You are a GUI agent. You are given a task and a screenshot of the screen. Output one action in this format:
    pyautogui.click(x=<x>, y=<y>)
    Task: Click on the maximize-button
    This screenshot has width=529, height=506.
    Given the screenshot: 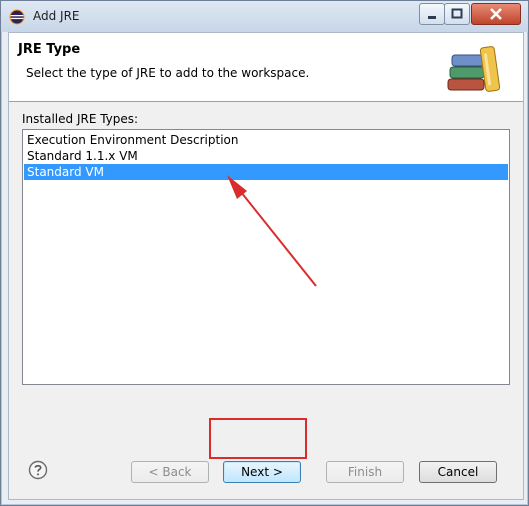 What is the action you would take?
    pyautogui.click(x=457, y=14)
    